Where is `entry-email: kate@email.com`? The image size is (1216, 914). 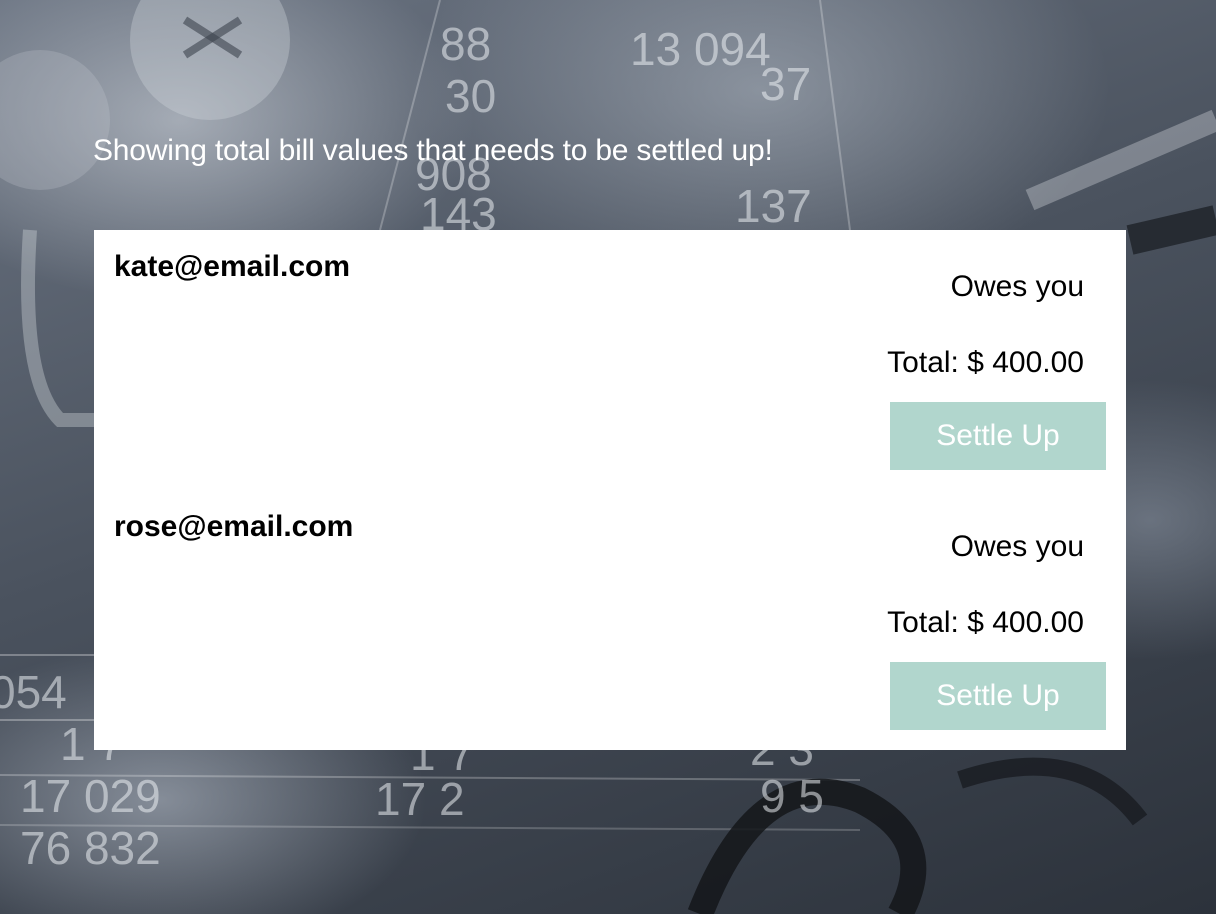
entry-email: kate@email.com is located at coordinates (232, 266).